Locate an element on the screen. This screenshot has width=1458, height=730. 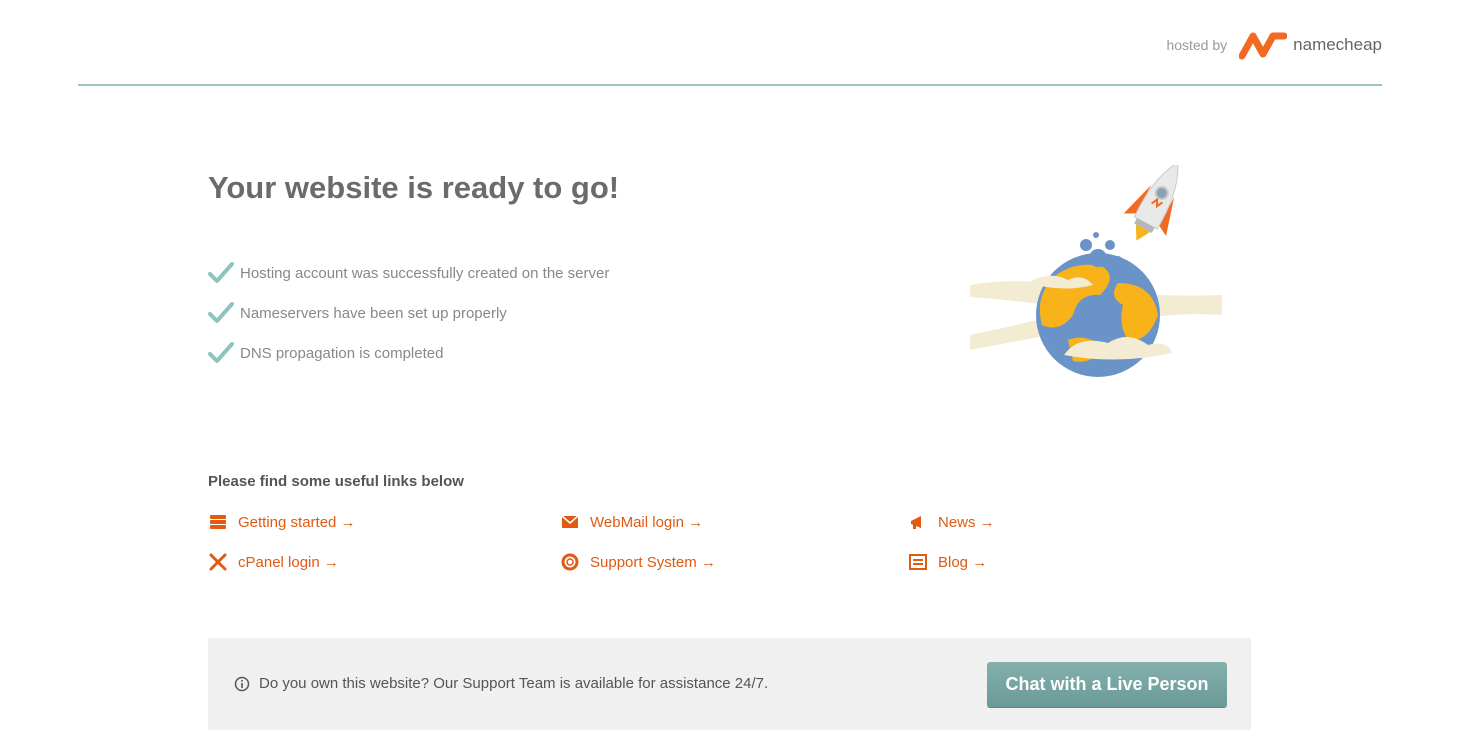
envelope-icon is located at coordinates (570, 522).